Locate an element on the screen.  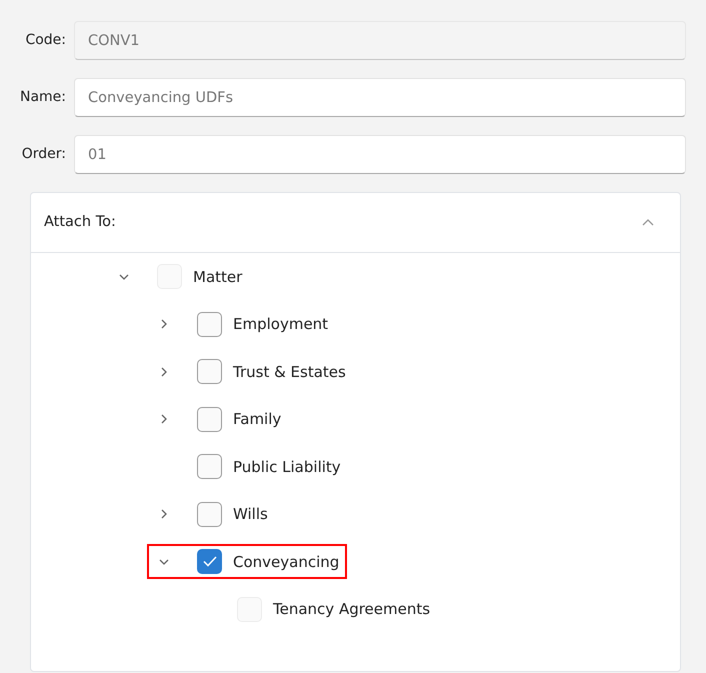
check-icon is located at coordinates (209, 562).